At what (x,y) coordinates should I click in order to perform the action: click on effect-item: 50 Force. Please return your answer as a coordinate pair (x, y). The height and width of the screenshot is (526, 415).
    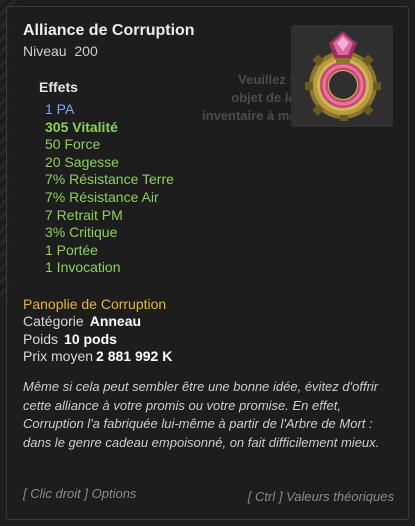
    Looking at the image, I should click on (73, 144).